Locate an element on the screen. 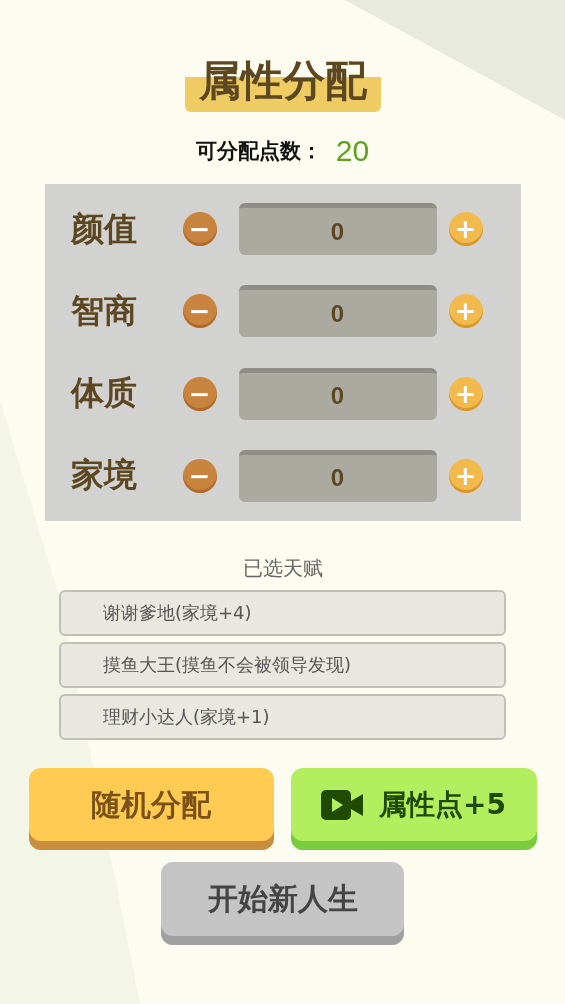 The height and width of the screenshot is (1004, 565). points-value: 20 is located at coordinates (352, 151).